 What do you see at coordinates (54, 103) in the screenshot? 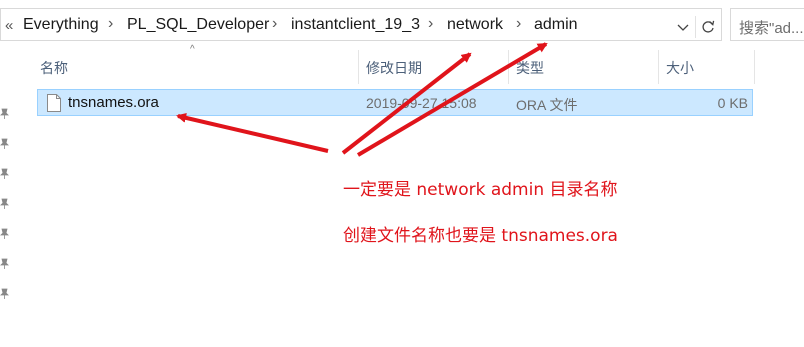
I see `file-icon` at bounding box center [54, 103].